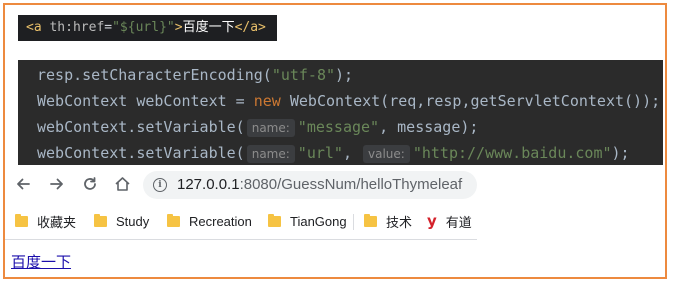  What do you see at coordinates (208, 27) in the screenshot?
I see `link-text-in-code: 百度一下` at bounding box center [208, 27].